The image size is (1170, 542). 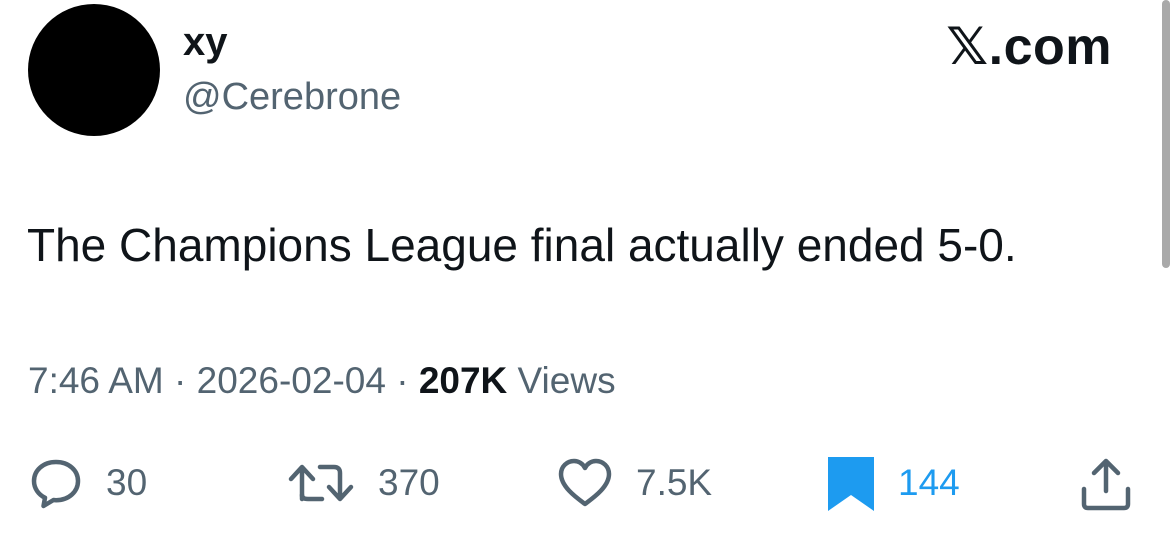 What do you see at coordinates (205, 42) in the screenshot?
I see `author-display-name: xy` at bounding box center [205, 42].